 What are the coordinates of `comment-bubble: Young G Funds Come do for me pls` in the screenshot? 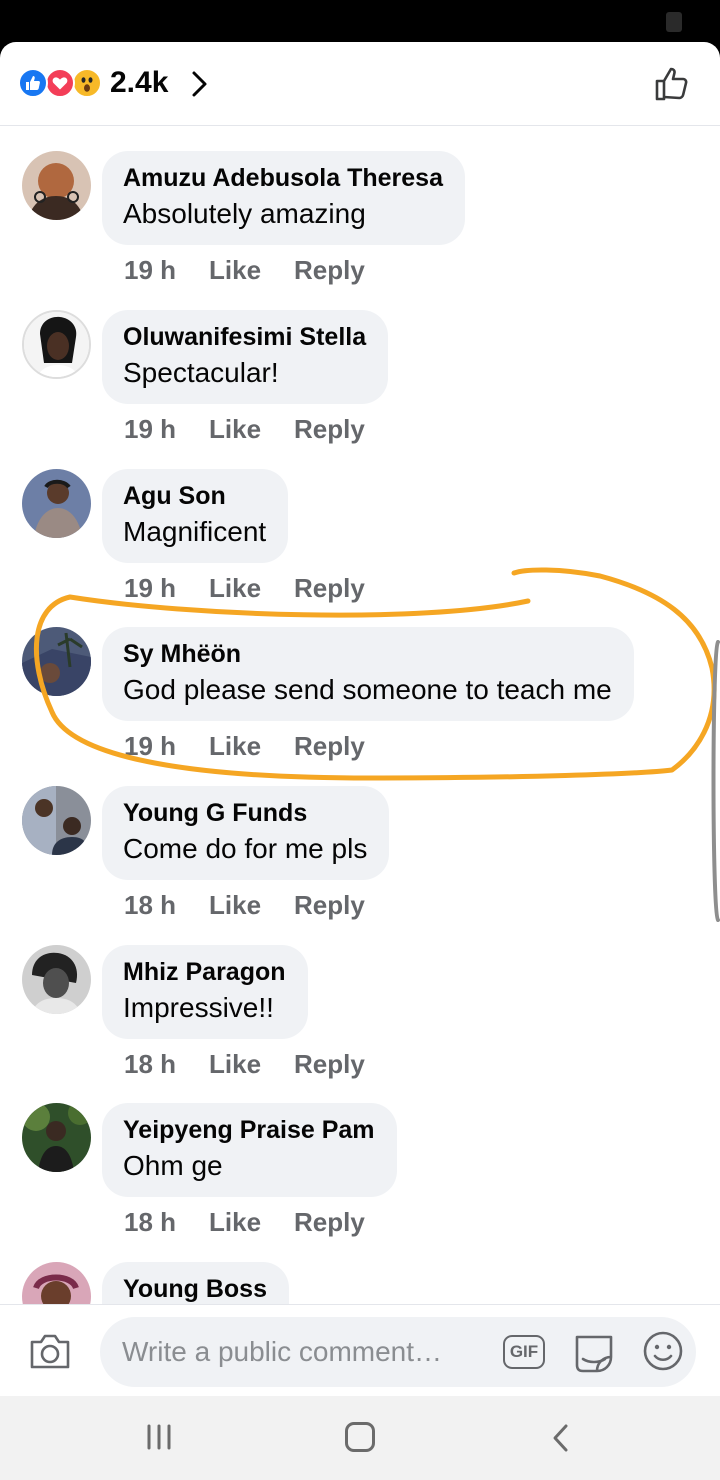 It's located at (246, 833).